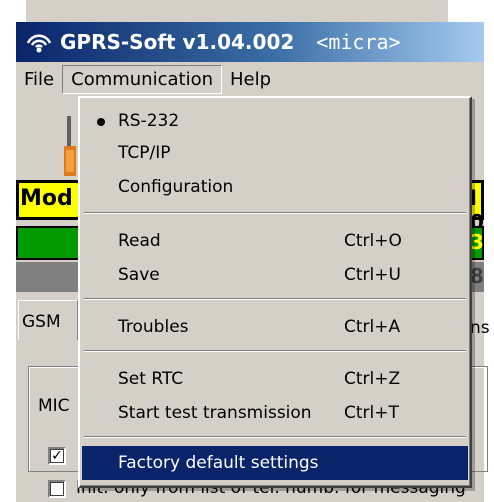  What do you see at coordinates (358, 42) in the screenshot?
I see `device-name: <micra>` at bounding box center [358, 42].